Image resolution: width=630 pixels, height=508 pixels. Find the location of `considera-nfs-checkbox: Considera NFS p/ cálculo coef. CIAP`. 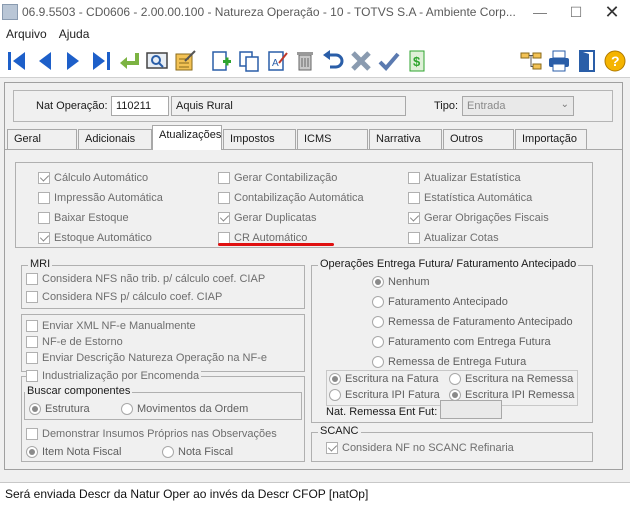

considera-nfs-checkbox: Considera NFS p/ cálculo coef. CIAP is located at coordinates (124, 297).